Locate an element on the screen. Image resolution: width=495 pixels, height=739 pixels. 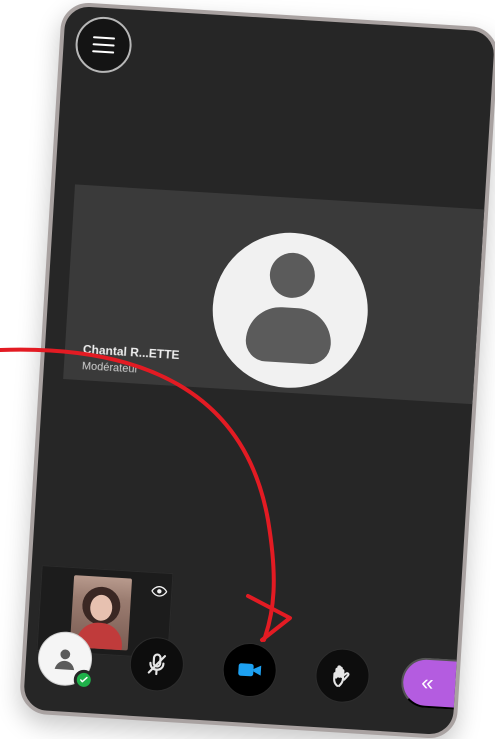
eye-icon is located at coordinates (159, 591).